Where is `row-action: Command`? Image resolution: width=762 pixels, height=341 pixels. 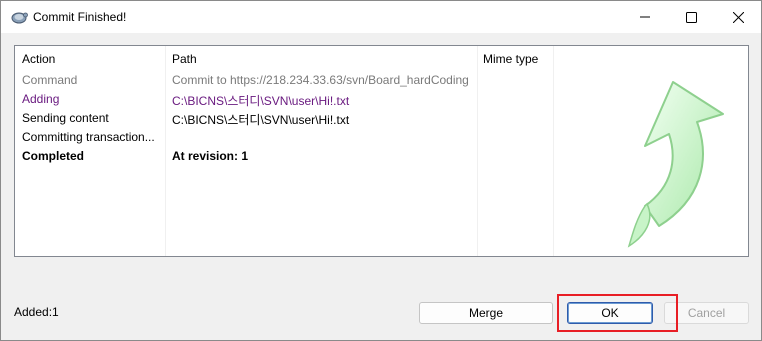
row-action: Command is located at coordinates (50, 80).